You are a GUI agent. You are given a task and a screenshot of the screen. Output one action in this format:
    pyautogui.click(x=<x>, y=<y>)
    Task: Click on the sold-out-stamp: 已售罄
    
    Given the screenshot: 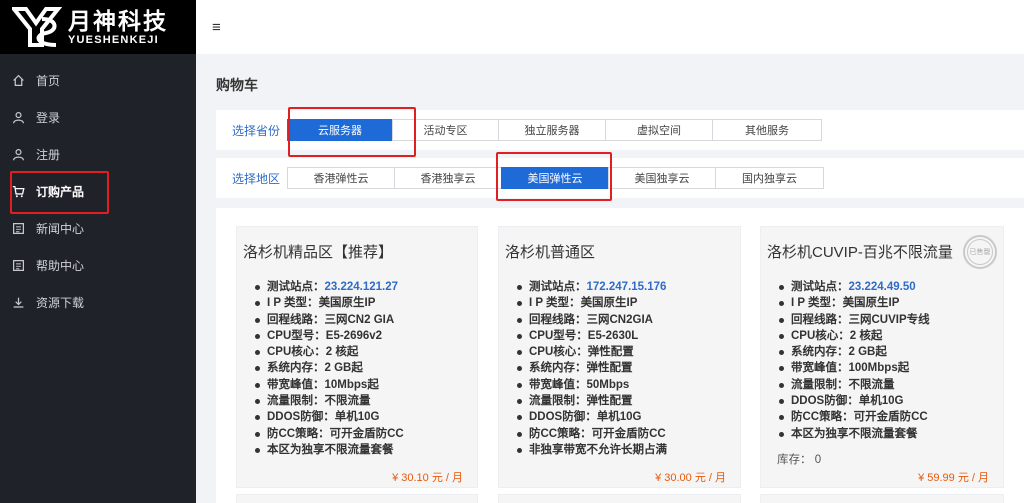 What is the action you would take?
    pyautogui.click(x=980, y=252)
    